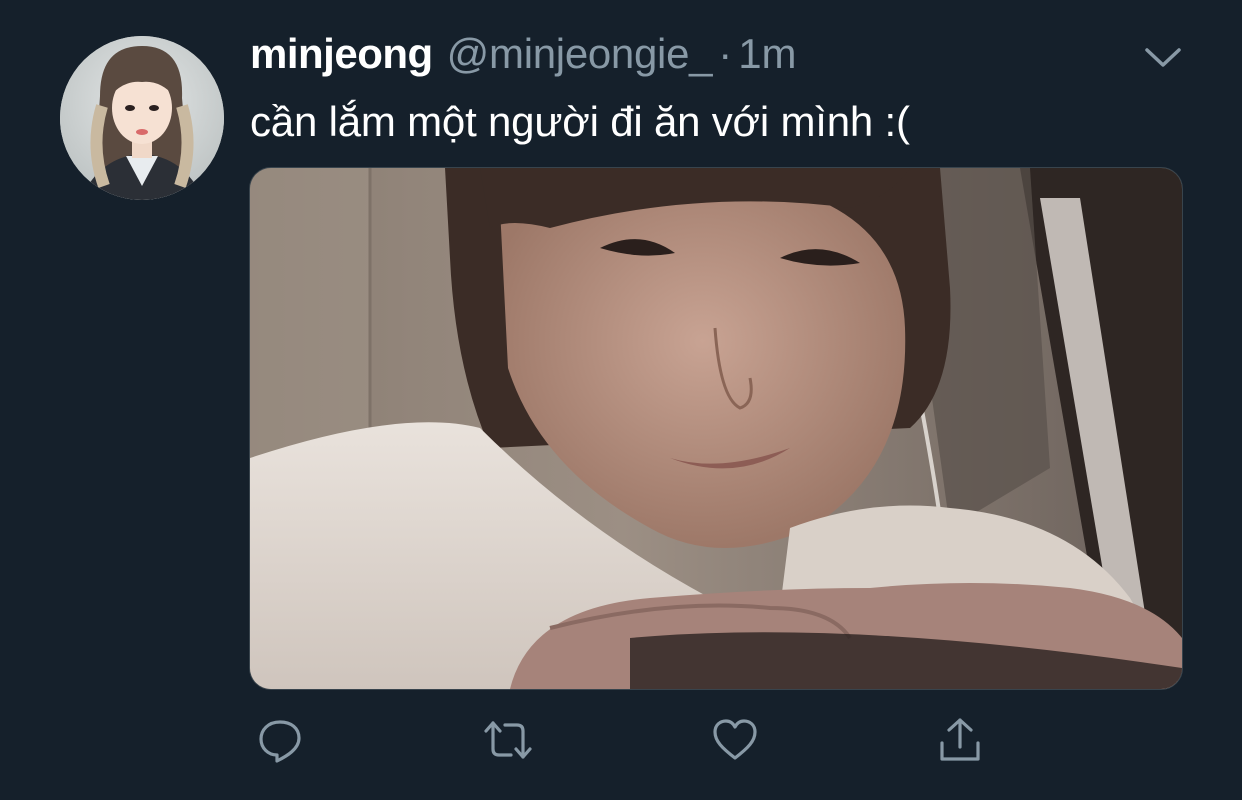 This screenshot has width=1242, height=800. Describe the element at coordinates (1163, 57) in the screenshot. I see `chevron-down-icon` at that location.